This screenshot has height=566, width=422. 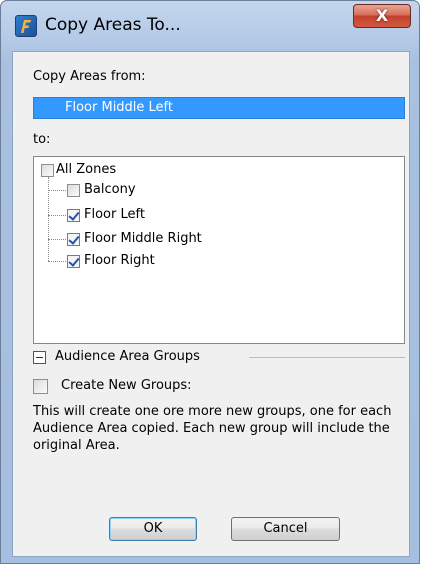 What do you see at coordinates (26, 26) in the screenshot?
I see `app-logo-icon` at bounding box center [26, 26].